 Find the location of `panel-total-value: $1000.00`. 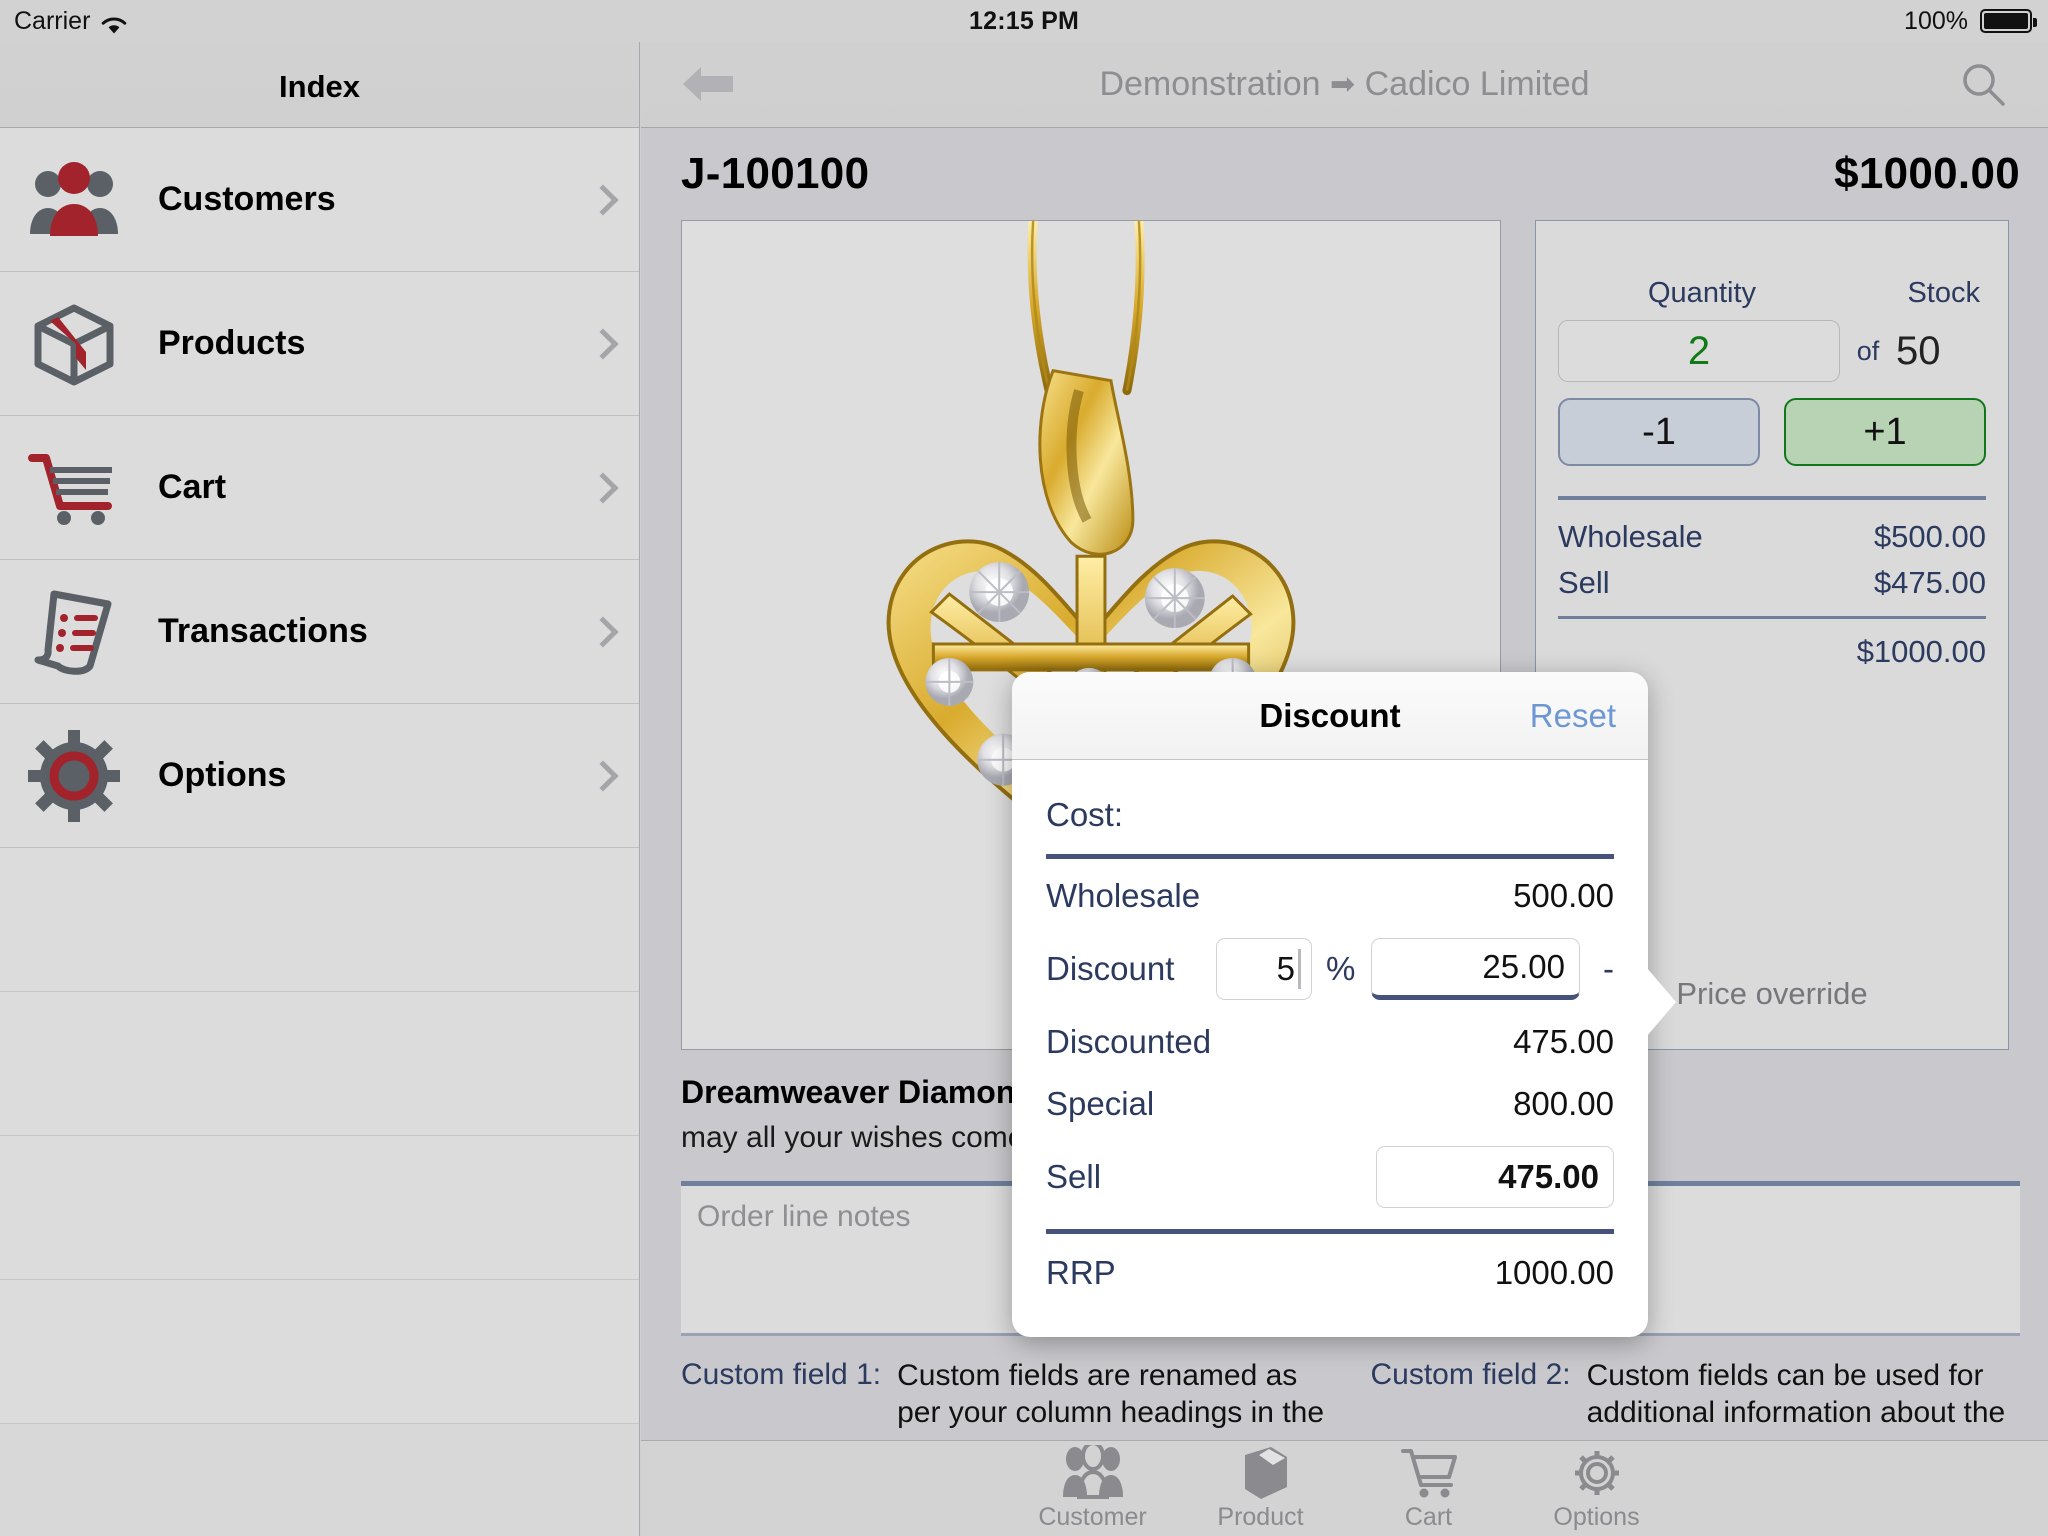

panel-total-value: $1000.00 is located at coordinates (1921, 651).